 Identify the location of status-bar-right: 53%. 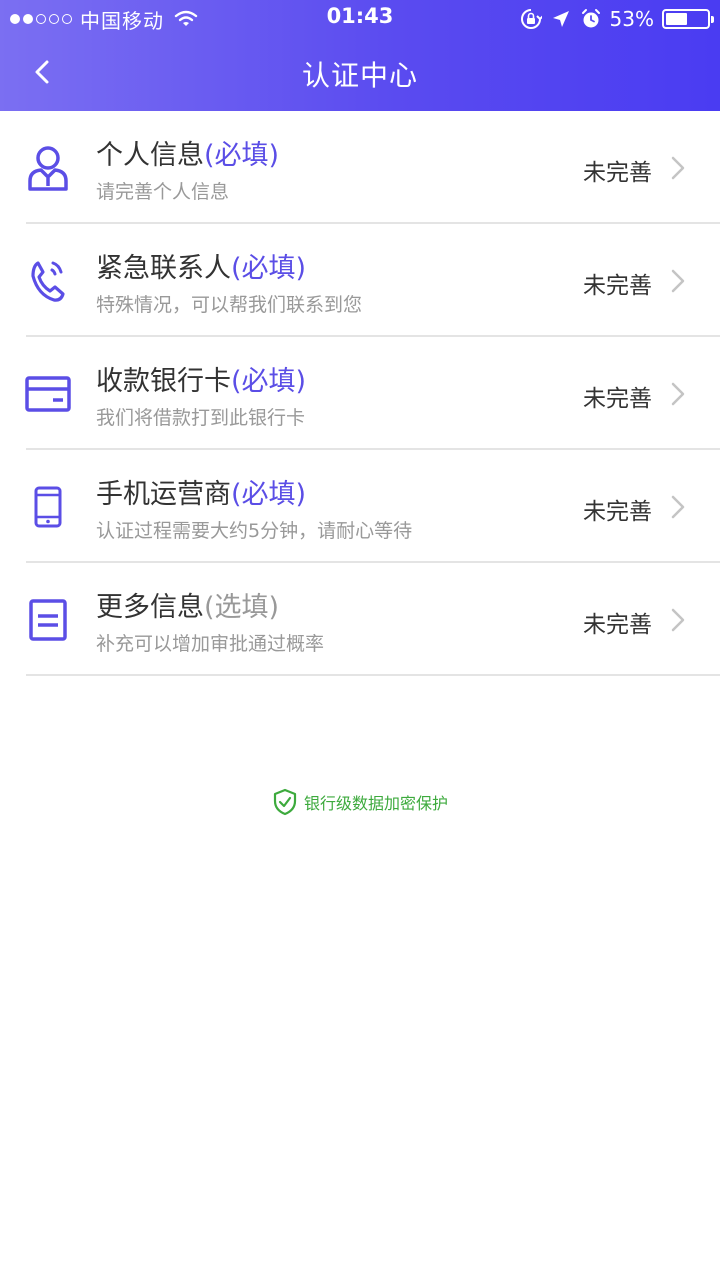
(617, 19).